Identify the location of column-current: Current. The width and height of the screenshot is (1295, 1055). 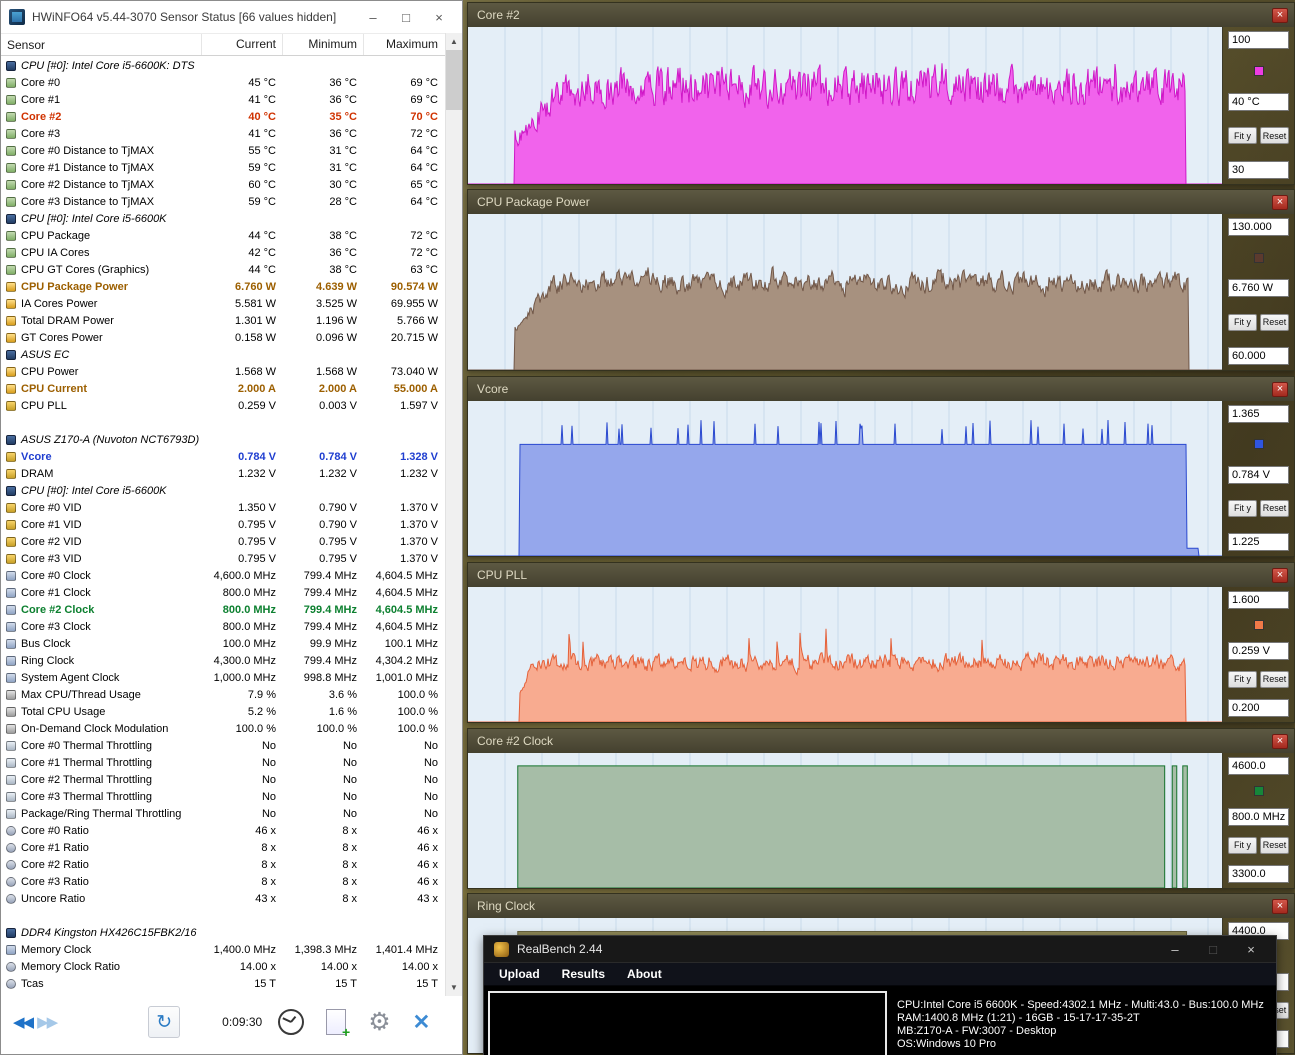
(241, 44).